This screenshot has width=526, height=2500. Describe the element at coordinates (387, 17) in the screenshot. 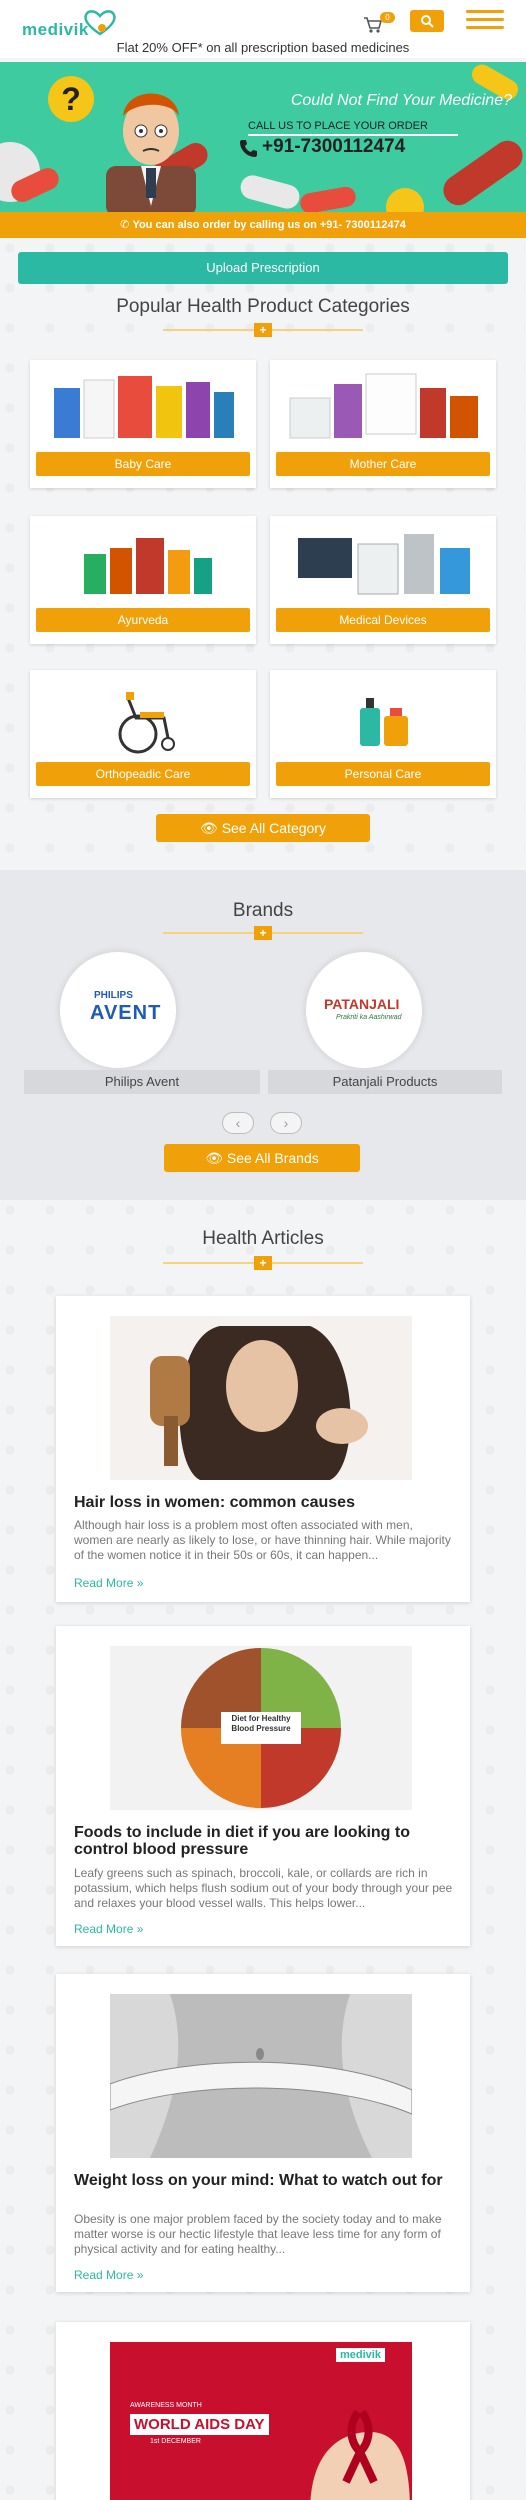

I see `cart-count-badge: 0` at that location.